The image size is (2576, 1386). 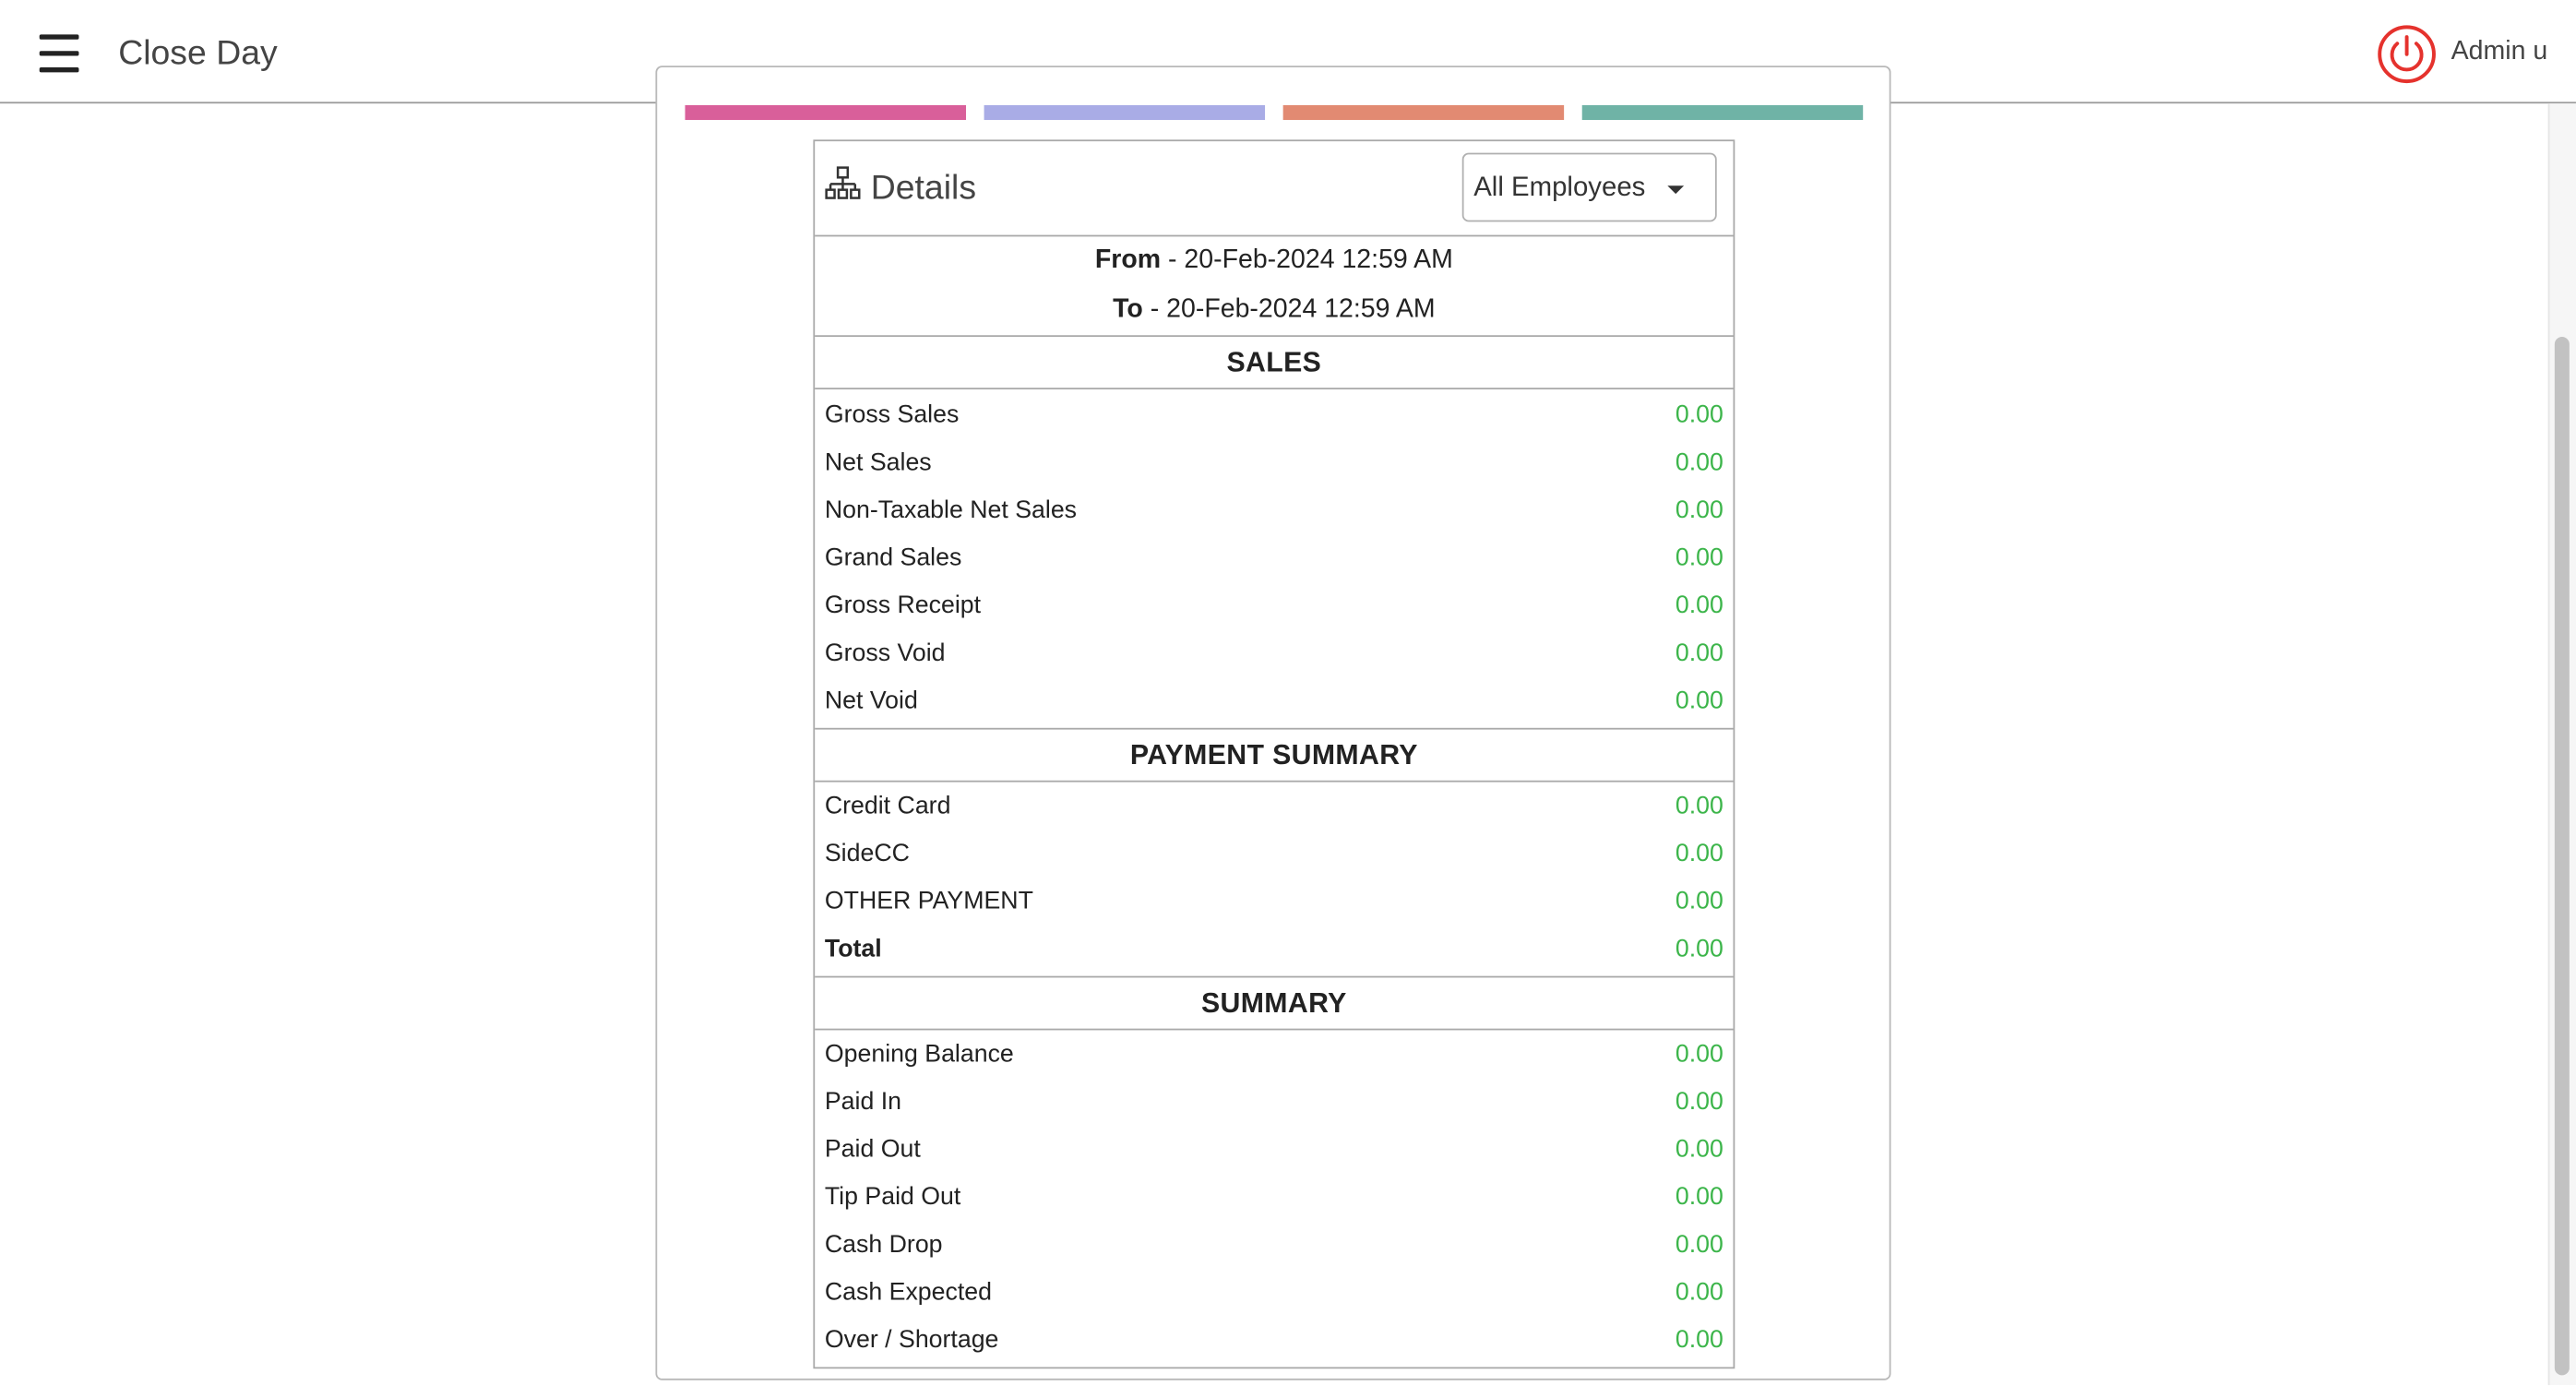 I want to click on row-label: Net Sales, so click(x=878, y=462).